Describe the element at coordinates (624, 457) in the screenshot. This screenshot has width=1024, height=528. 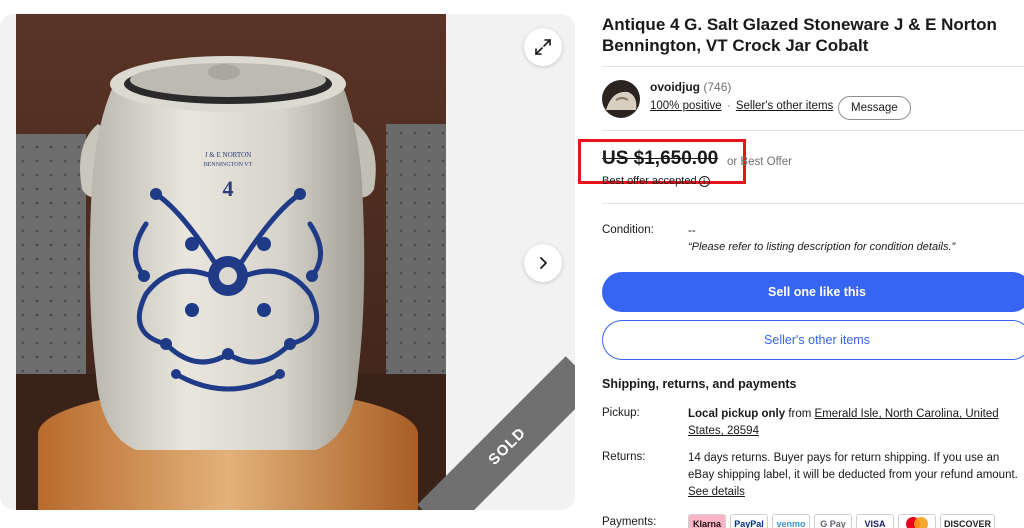
I see `returns-label: Returns:` at that location.